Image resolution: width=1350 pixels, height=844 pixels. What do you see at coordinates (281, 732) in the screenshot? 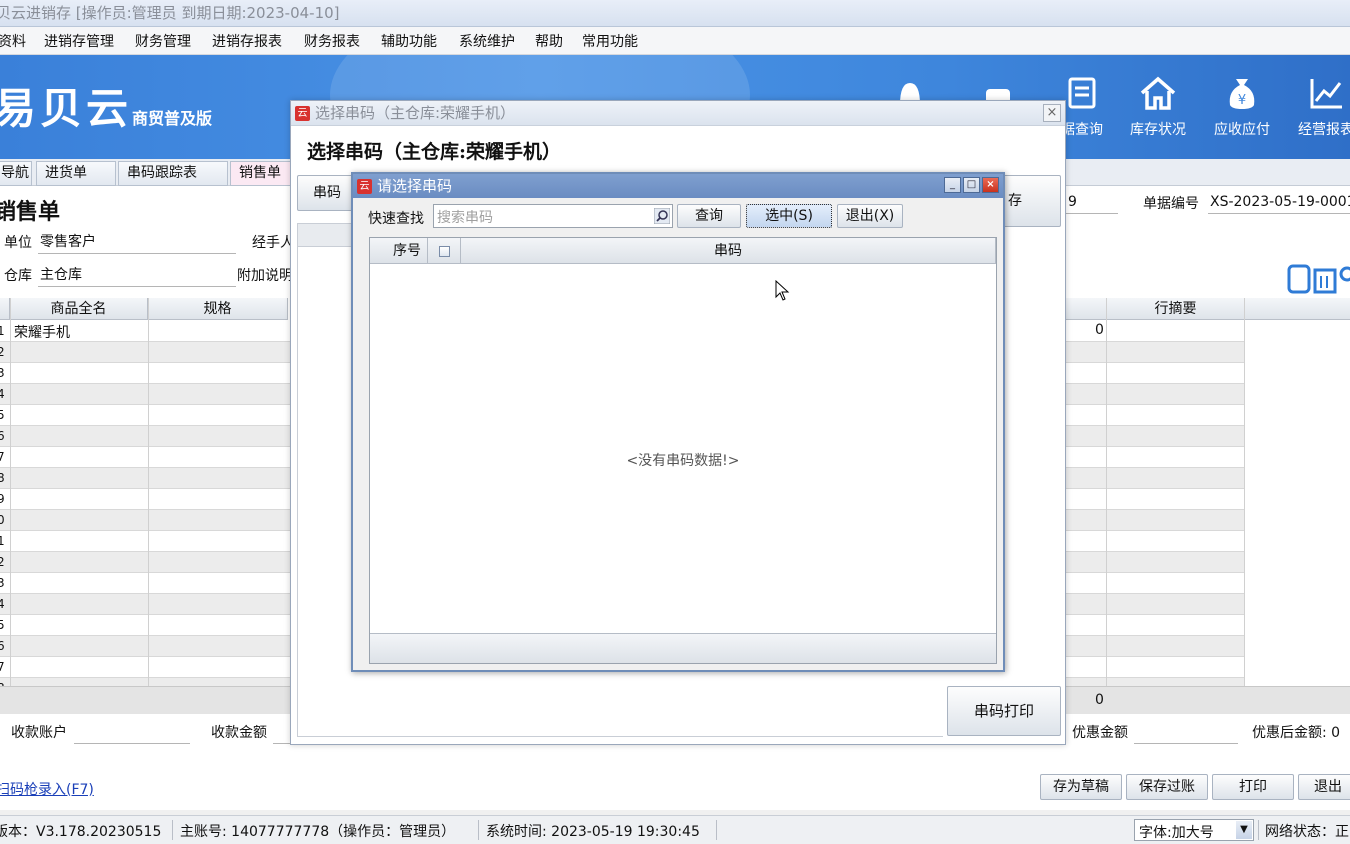
I see `amount-field` at bounding box center [281, 732].